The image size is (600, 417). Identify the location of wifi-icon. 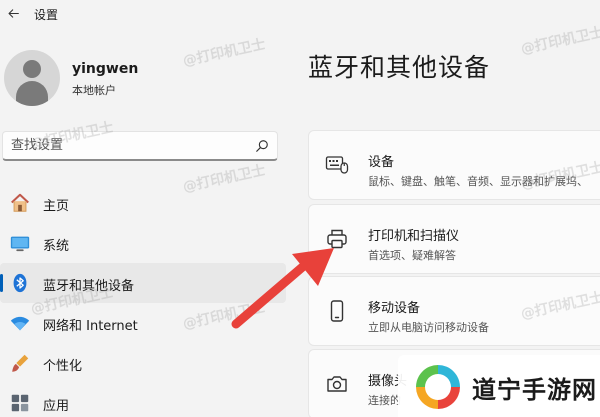
(20, 323).